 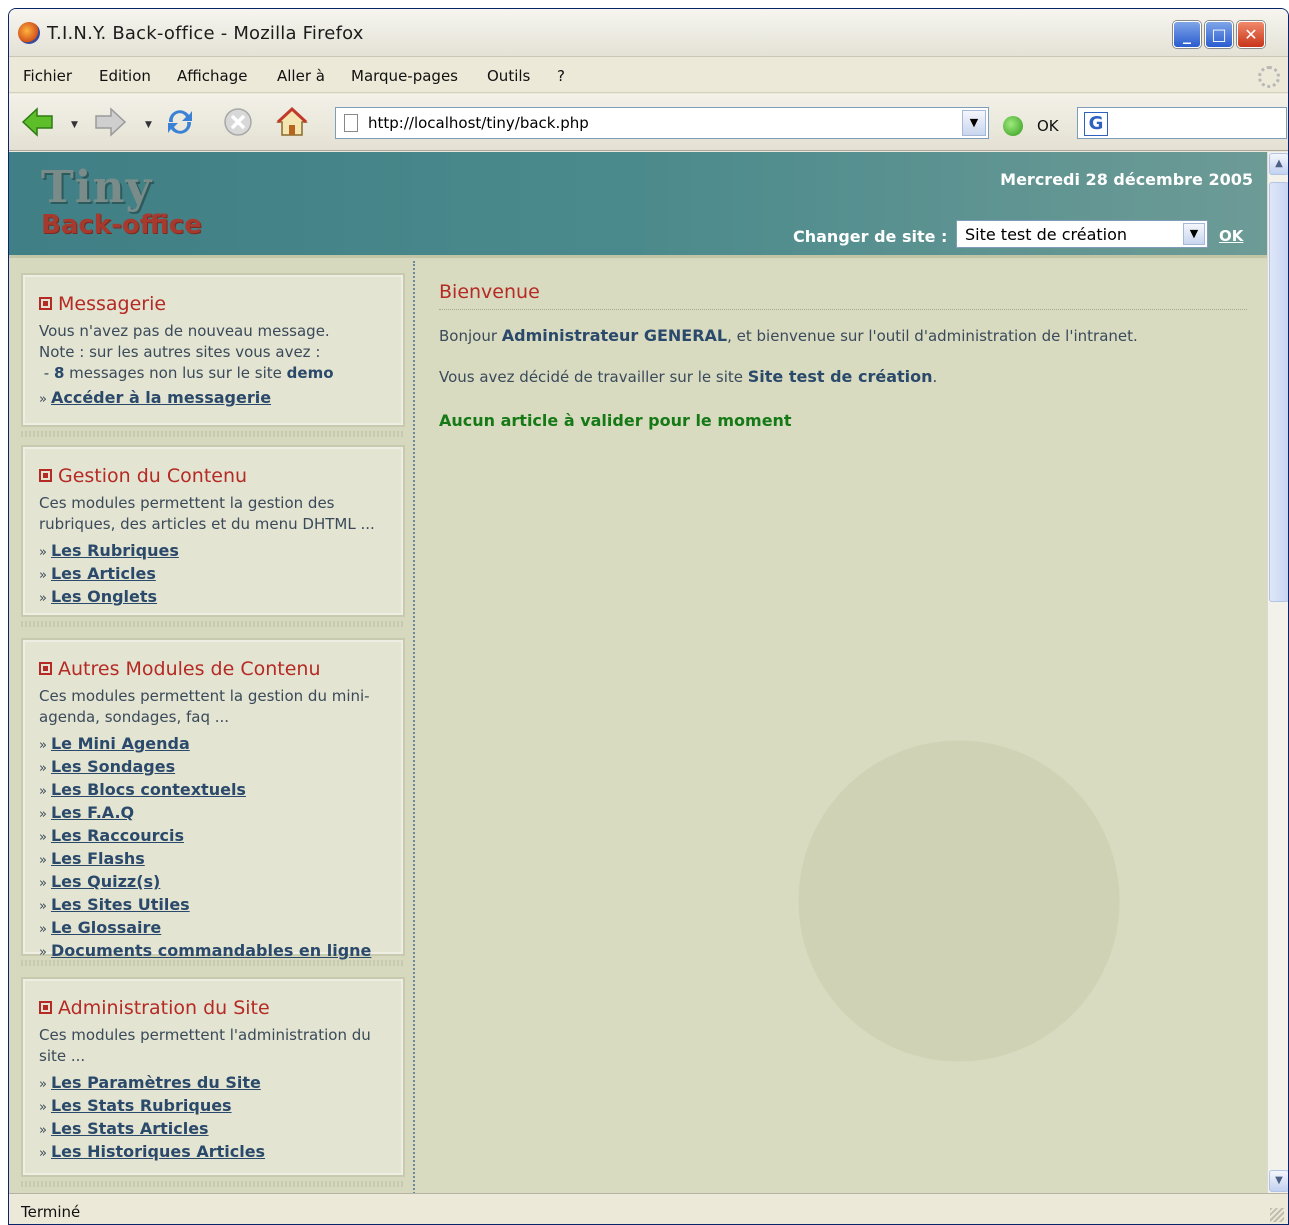 What do you see at coordinates (1096, 124) in the screenshot?
I see `google-icon: G` at bounding box center [1096, 124].